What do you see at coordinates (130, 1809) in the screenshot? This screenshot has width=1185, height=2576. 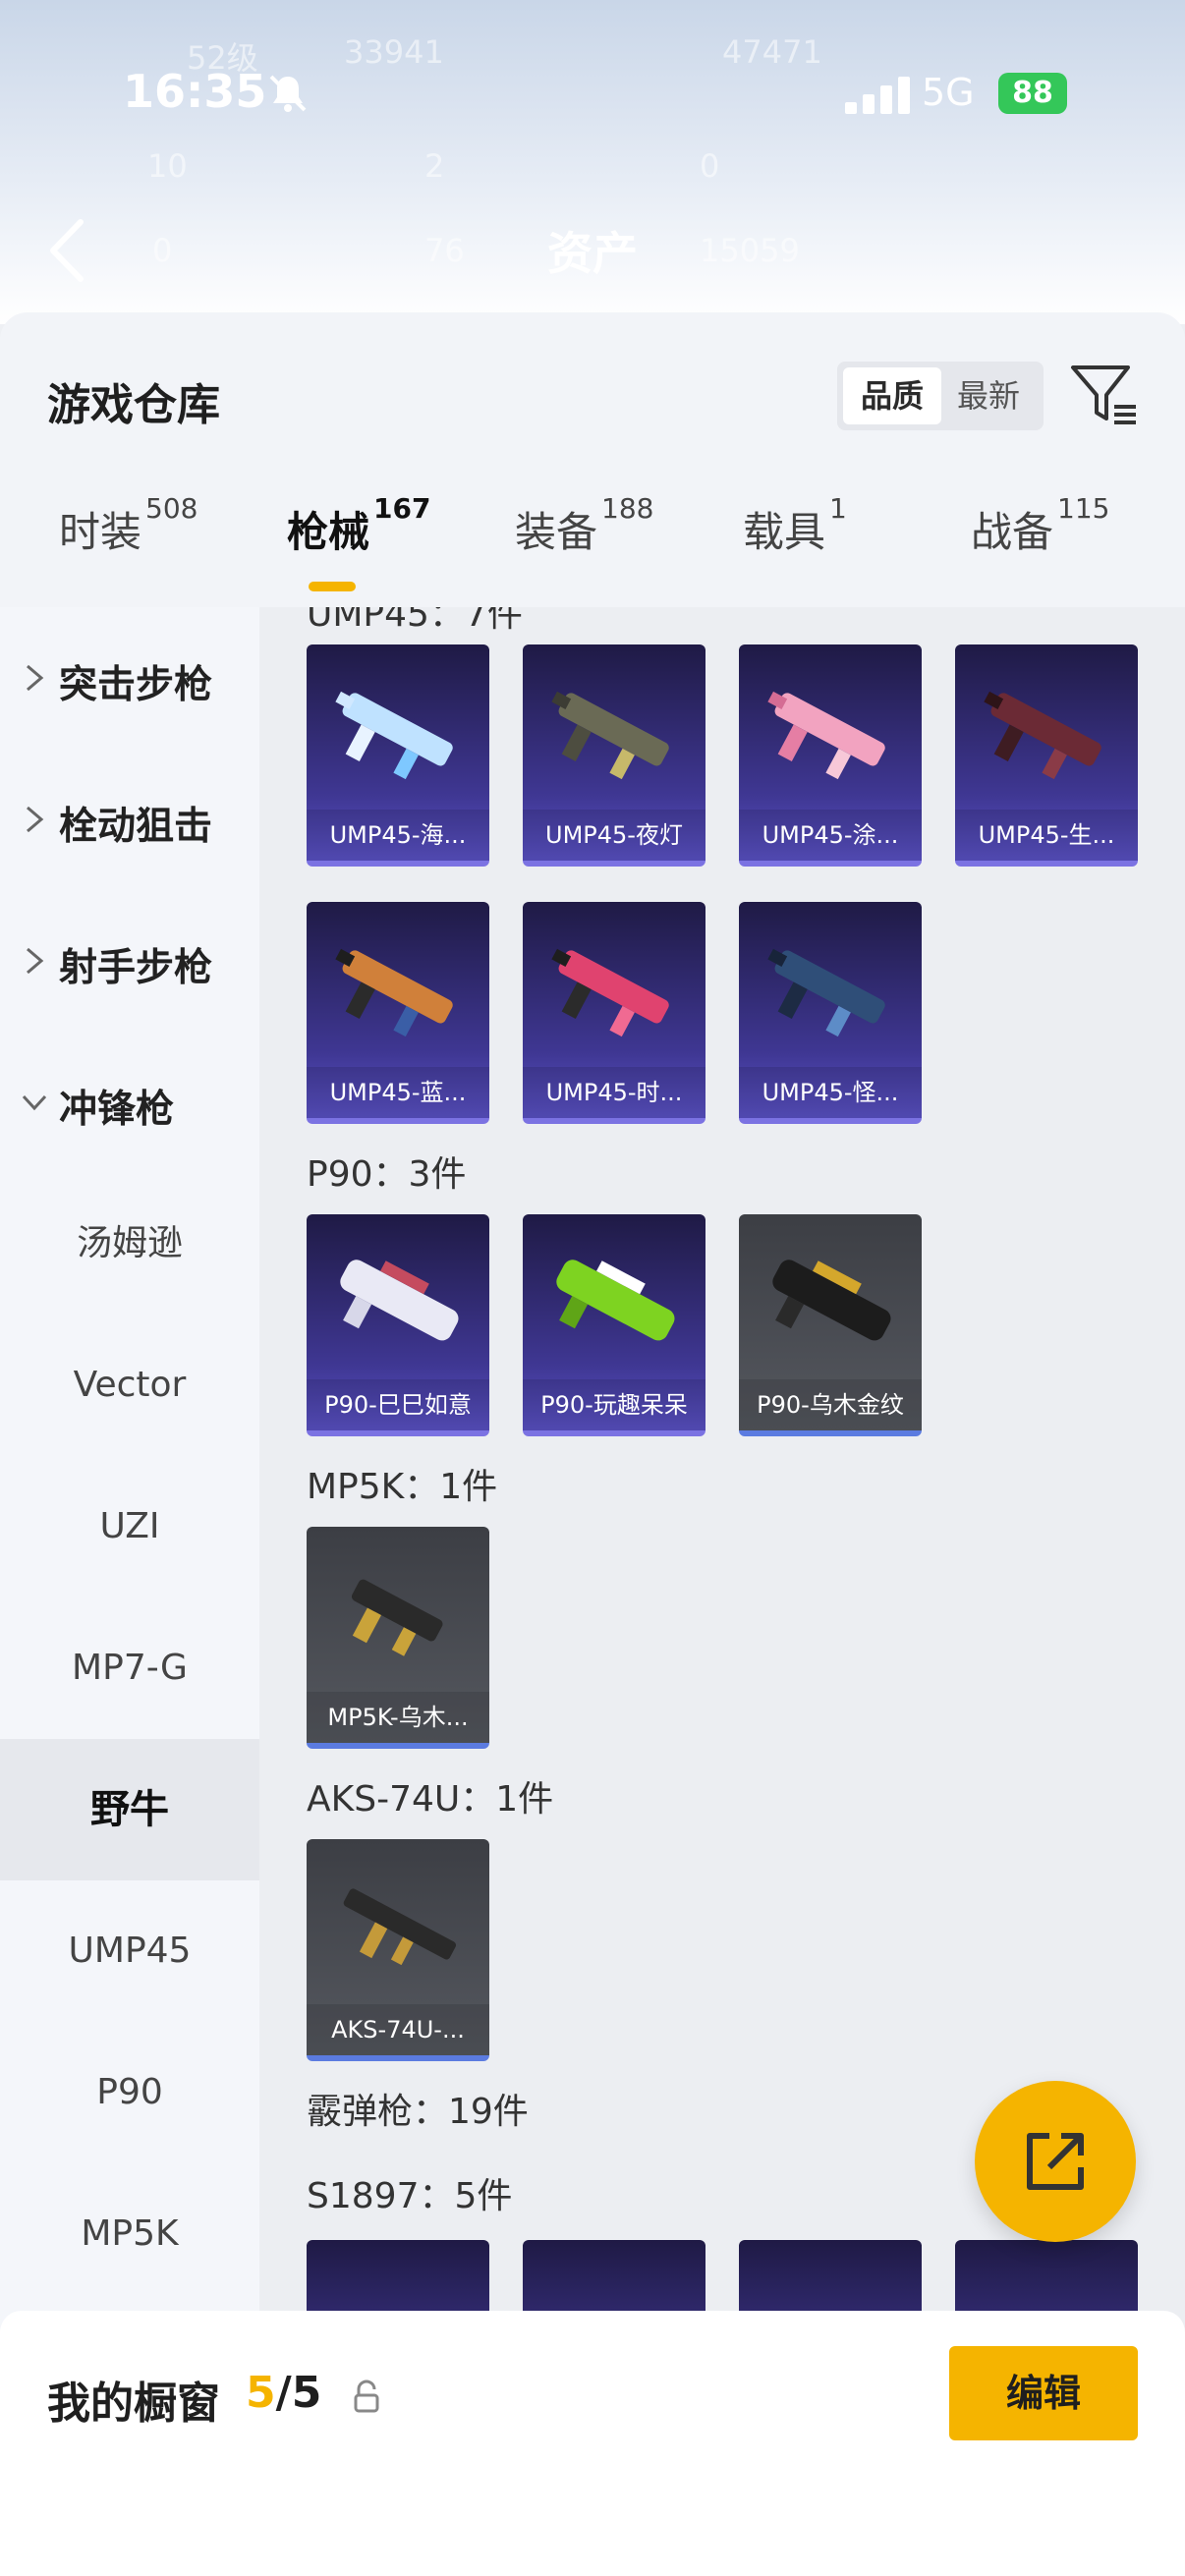 I see `sidebar-sub-bizon: 野牛` at bounding box center [130, 1809].